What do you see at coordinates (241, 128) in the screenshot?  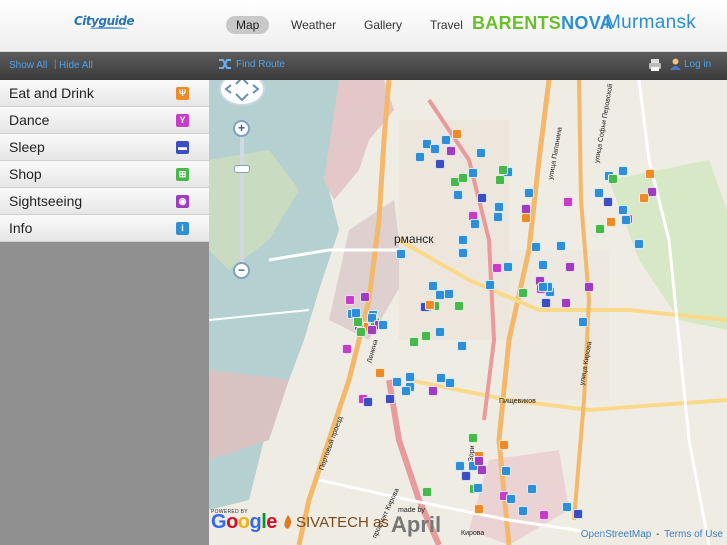 I see `zoom-in-button: +` at bounding box center [241, 128].